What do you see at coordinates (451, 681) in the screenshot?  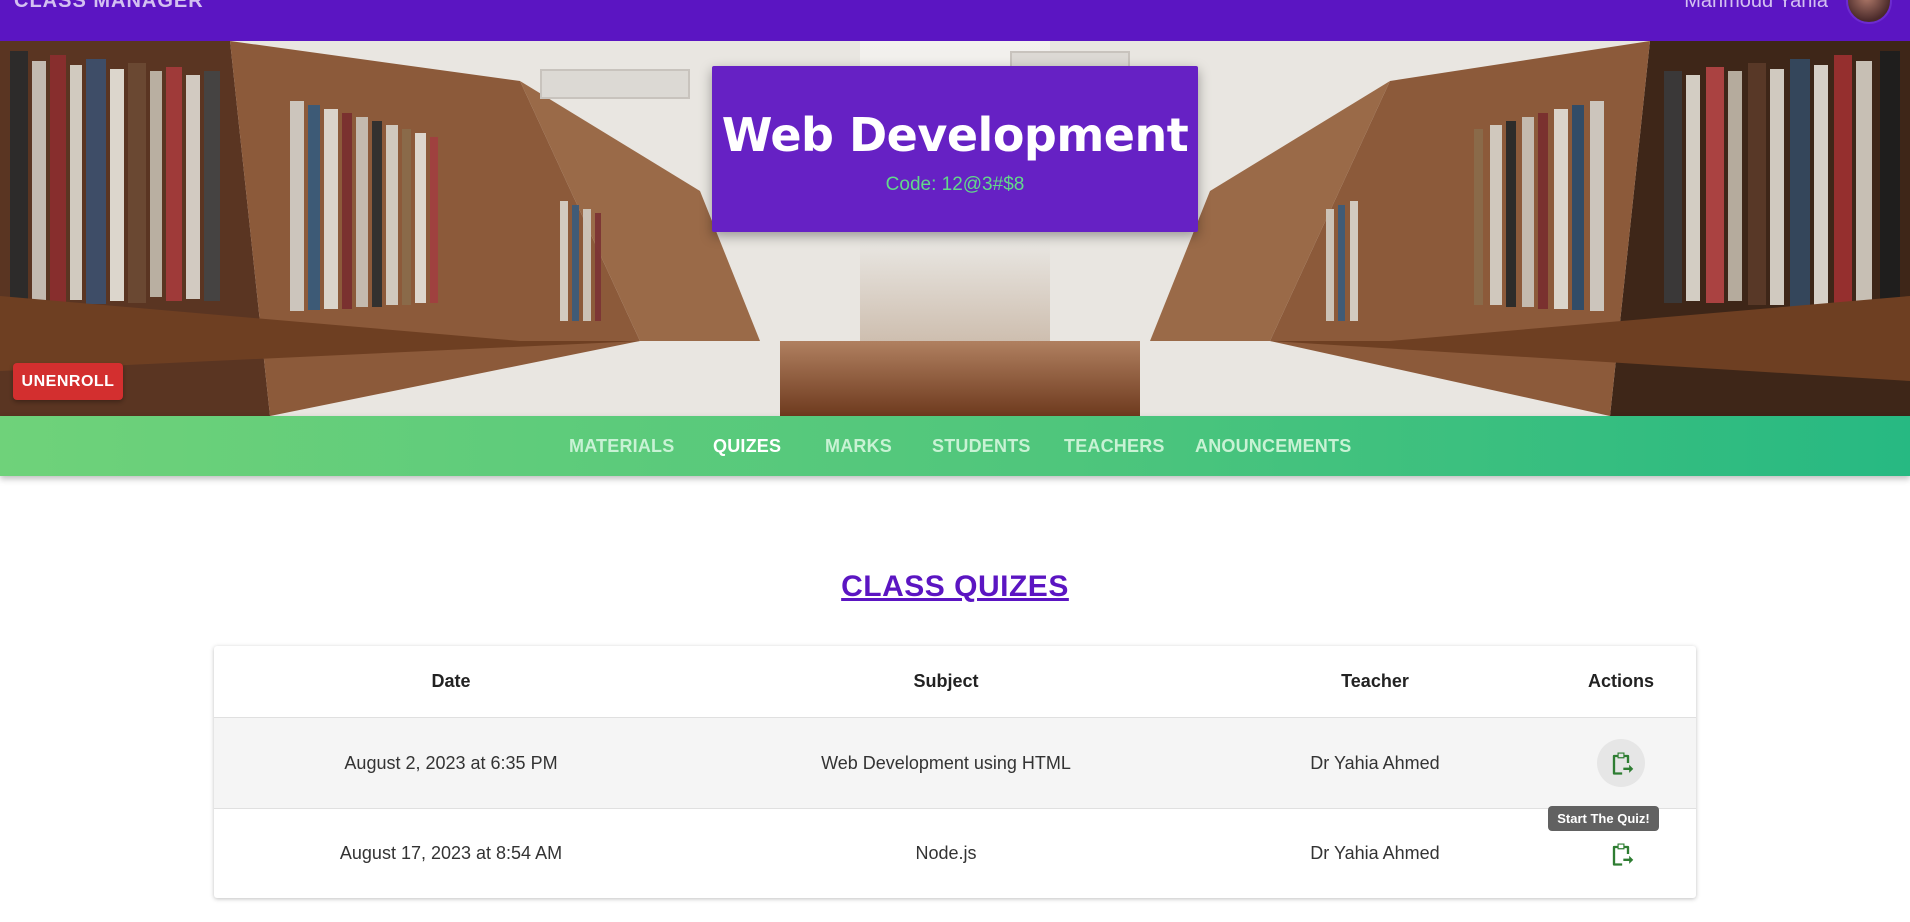 I see `column-header-date: Date` at bounding box center [451, 681].